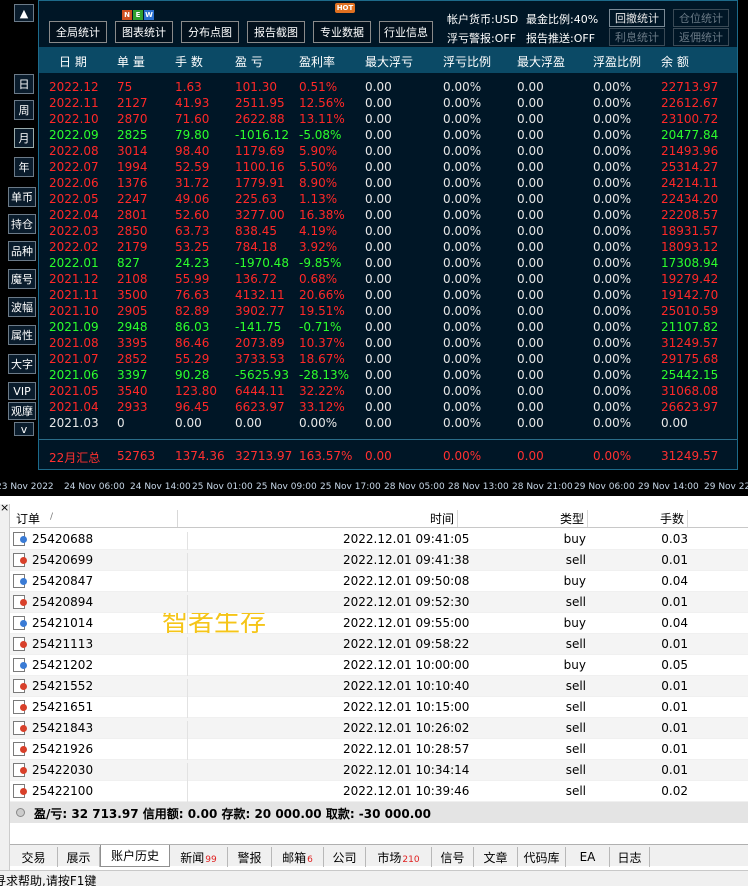 The image size is (748, 886). Describe the element at coordinates (132, 375) in the screenshot. I see `table-cell: 3397` at that location.